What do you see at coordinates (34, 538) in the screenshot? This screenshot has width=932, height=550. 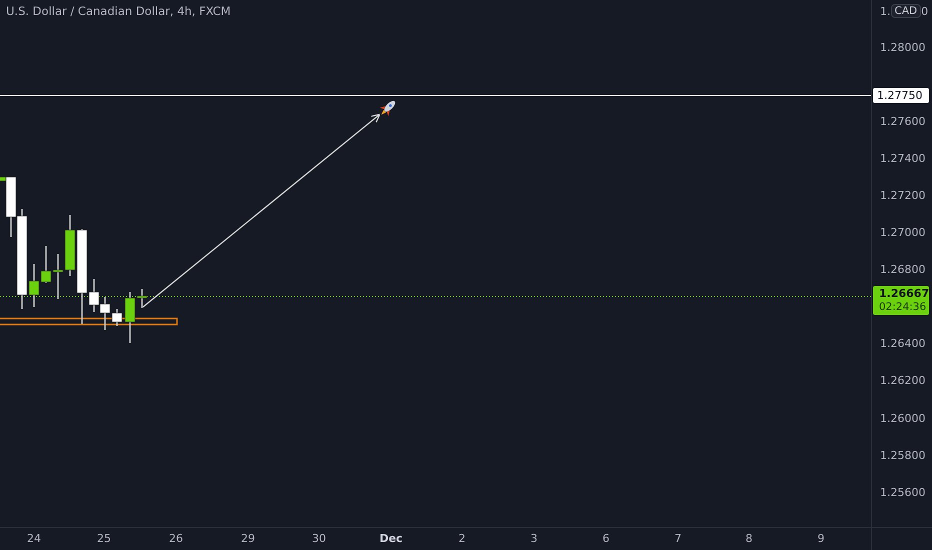 I see `time-tick: 24` at bounding box center [34, 538].